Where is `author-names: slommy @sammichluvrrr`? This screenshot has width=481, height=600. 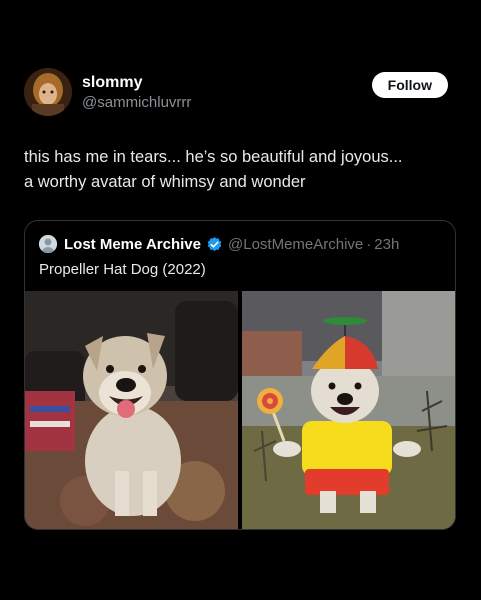 author-names: slommy @sammichluvrrr is located at coordinates (136, 93).